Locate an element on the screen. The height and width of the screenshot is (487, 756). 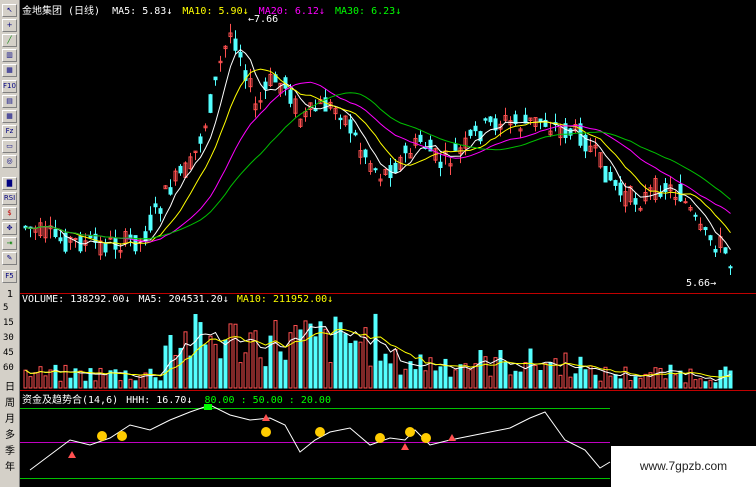
volume-axis-60: 60 is located at coordinates (8, 368).